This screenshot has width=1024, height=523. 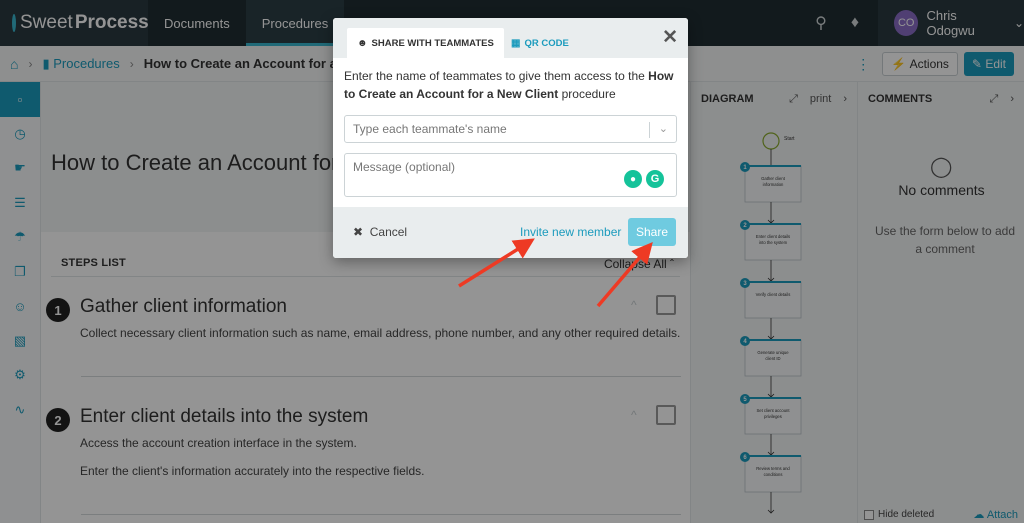 I want to click on arrow-to-share, so click(x=624, y=275).